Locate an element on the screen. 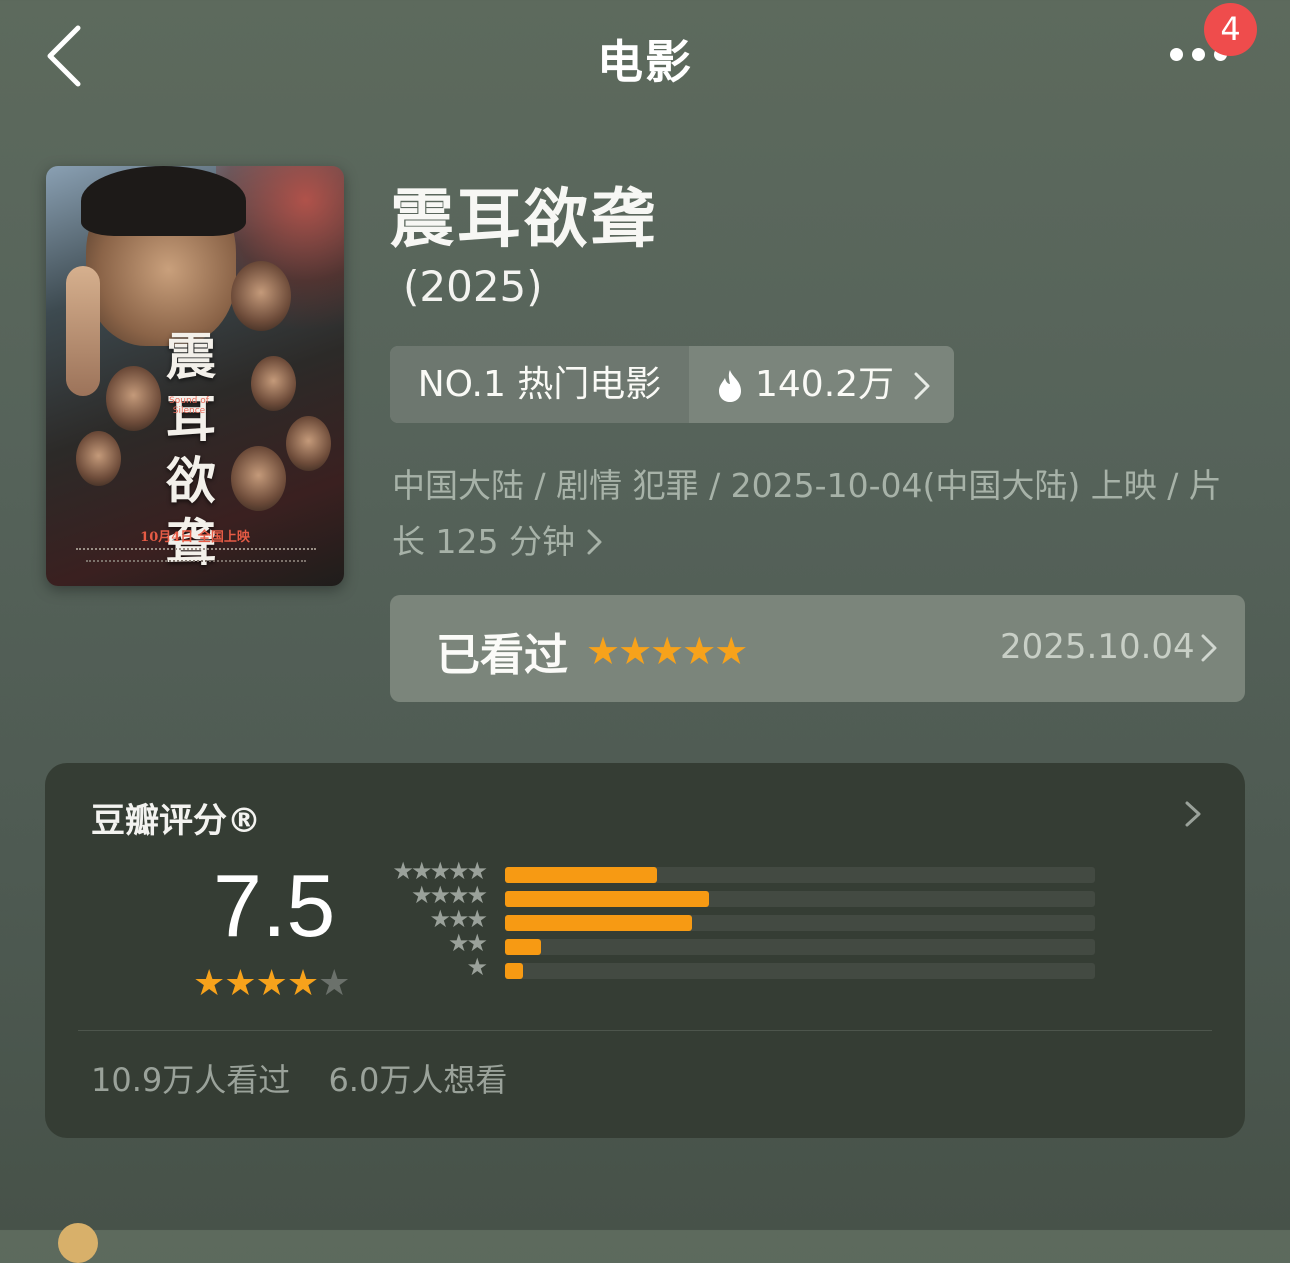 The height and width of the screenshot is (1263, 1290). watched-label: 已看过 is located at coordinates (502, 655).